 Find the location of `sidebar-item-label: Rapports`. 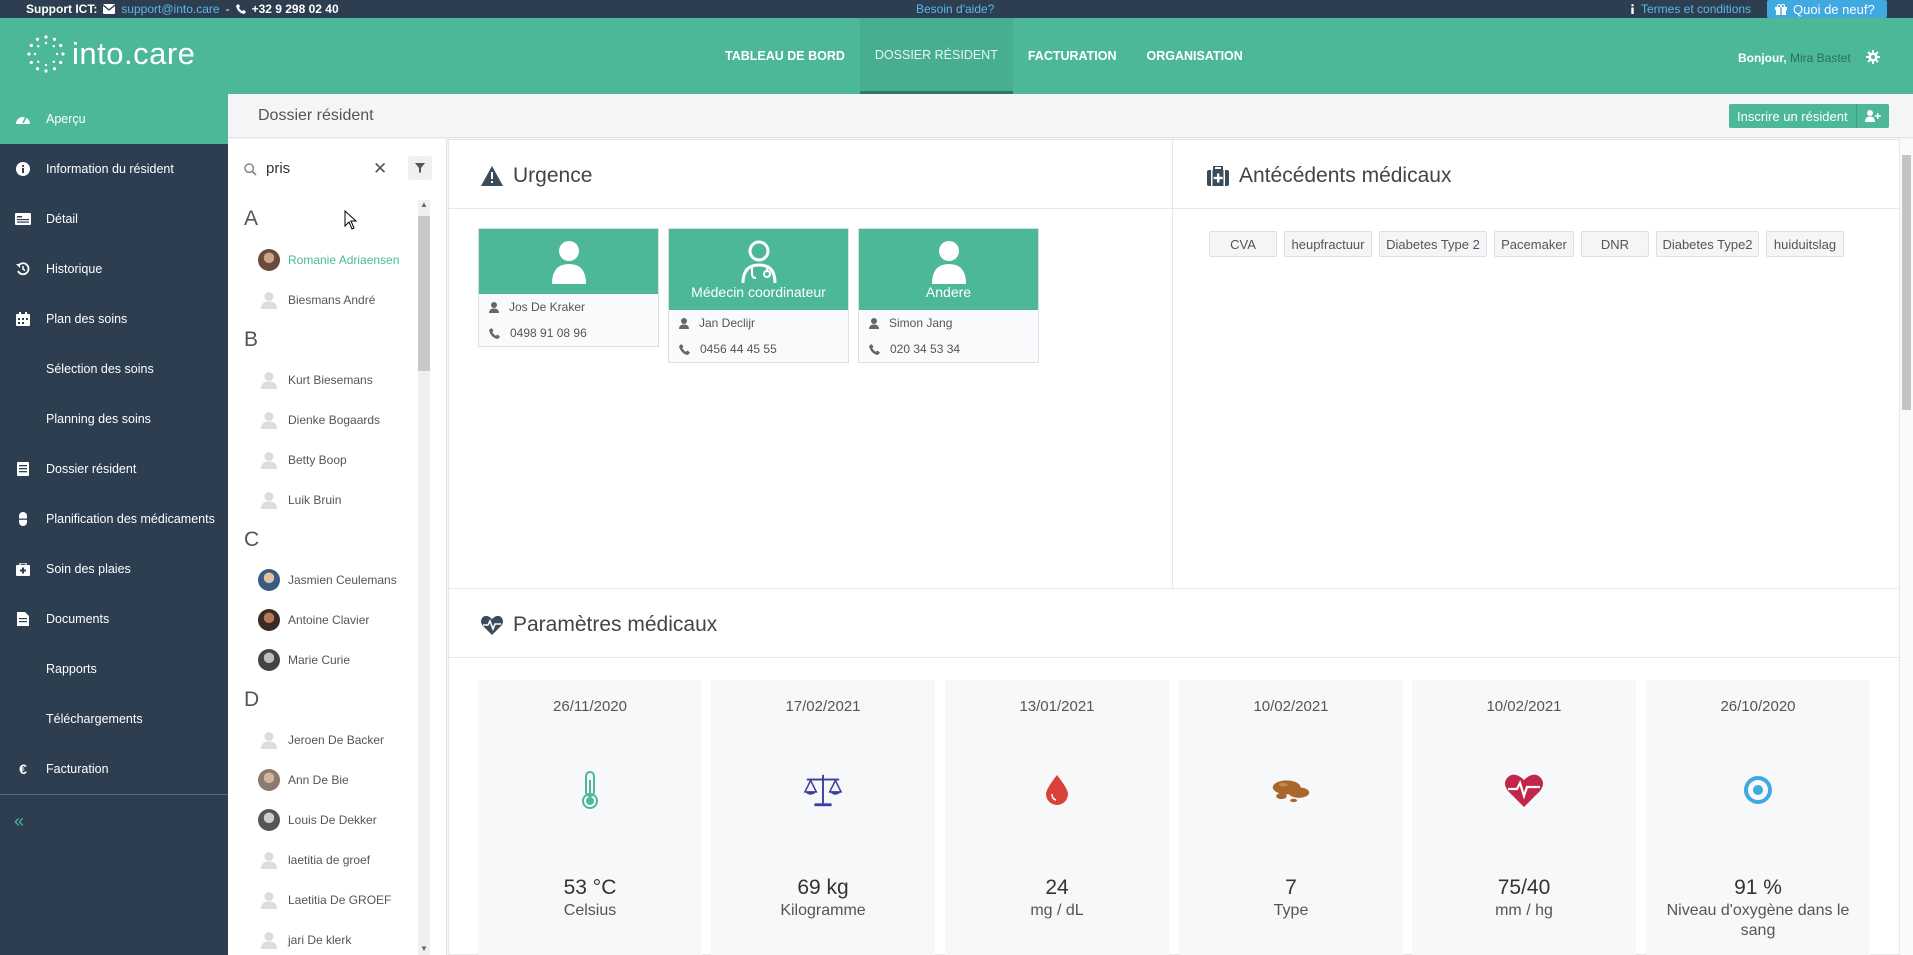

sidebar-item-label: Rapports is located at coordinates (71, 669).